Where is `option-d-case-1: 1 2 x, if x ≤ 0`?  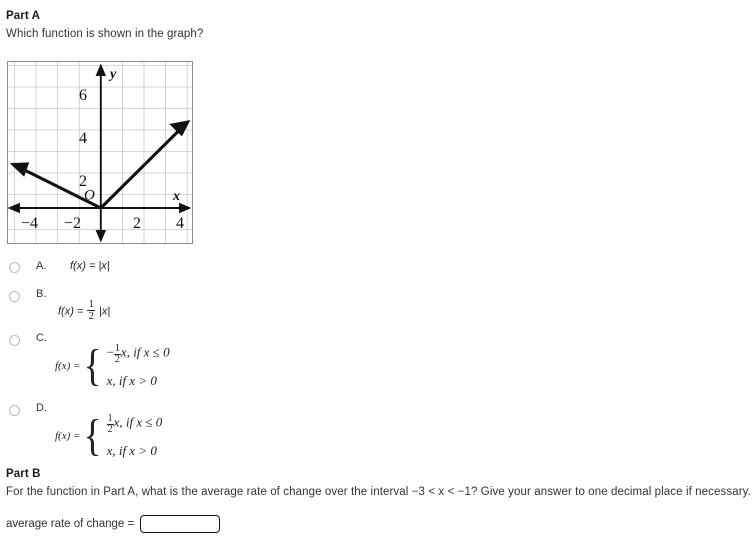 option-d-case-1: 1 2 x, if x ≤ 0 is located at coordinates (134, 424).